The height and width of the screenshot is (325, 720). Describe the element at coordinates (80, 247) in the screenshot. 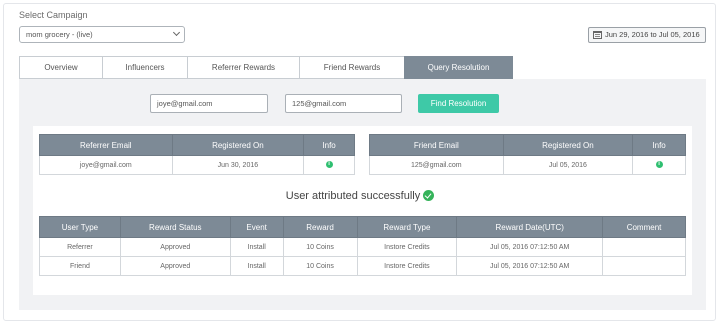

I see `user-type-cell: Referrer` at that location.